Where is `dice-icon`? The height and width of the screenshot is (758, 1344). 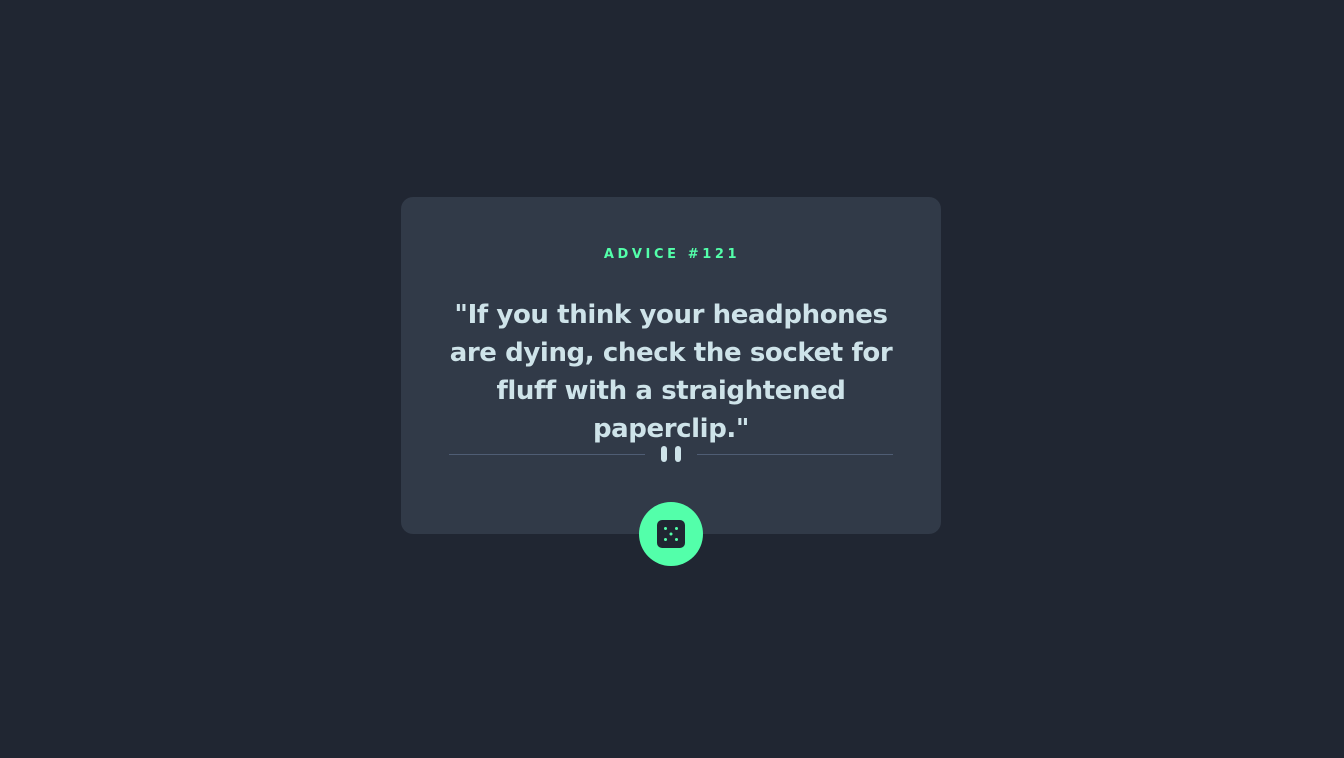
dice-icon is located at coordinates (671, 534).